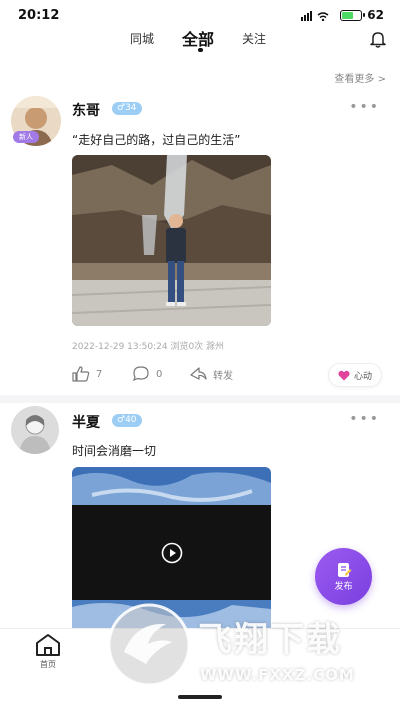 The width and height of the screenshot is (400, 711). I want to click on gender-age-badge: ♂40, so click(127, 420).